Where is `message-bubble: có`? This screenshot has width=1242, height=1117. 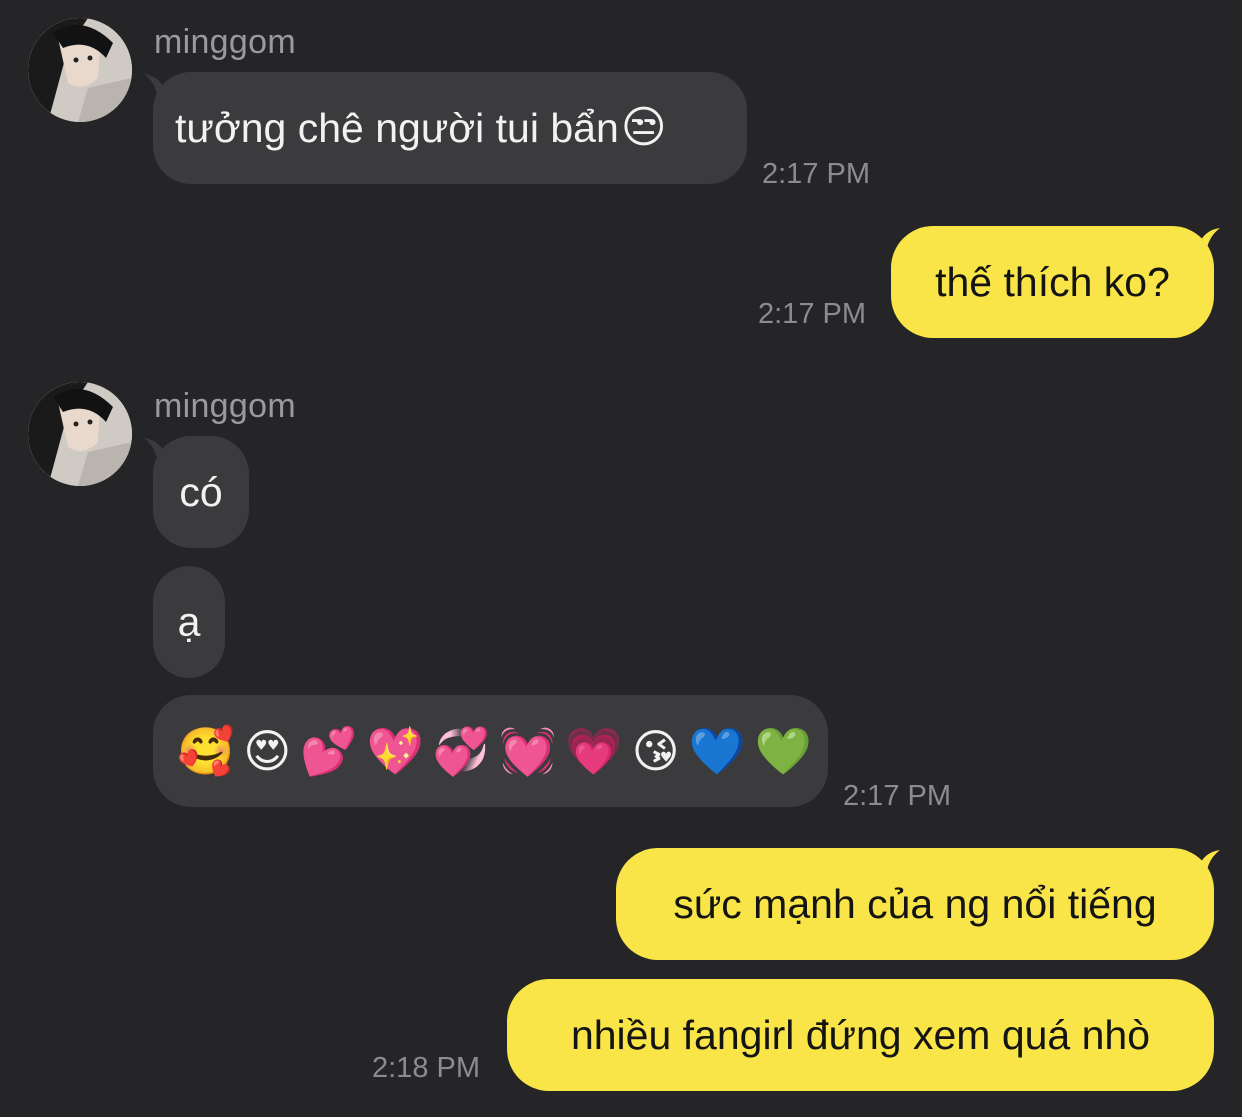
message-bubble: có is located at coordinates (201, 492).